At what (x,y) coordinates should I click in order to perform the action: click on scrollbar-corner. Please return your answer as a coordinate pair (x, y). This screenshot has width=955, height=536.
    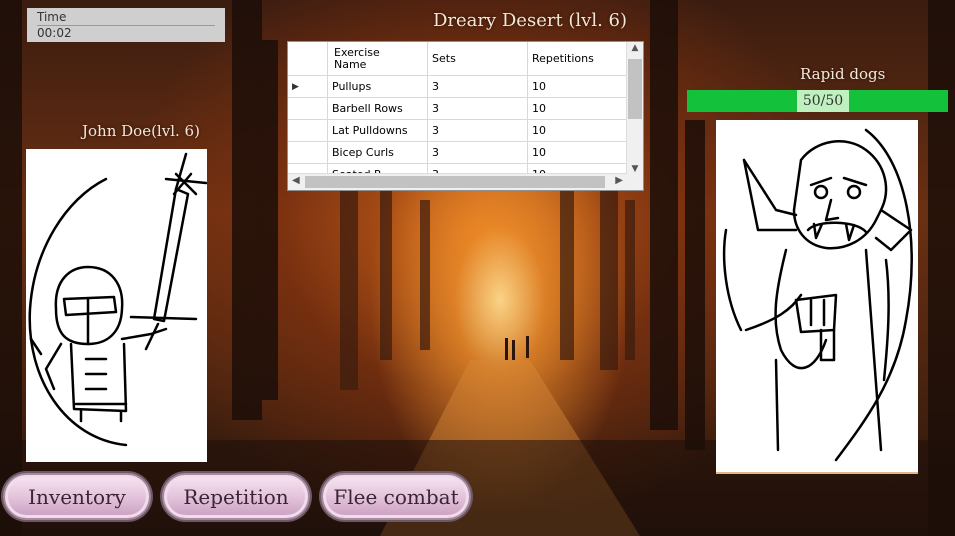
    Looking at the image, I should click on (635, 182).